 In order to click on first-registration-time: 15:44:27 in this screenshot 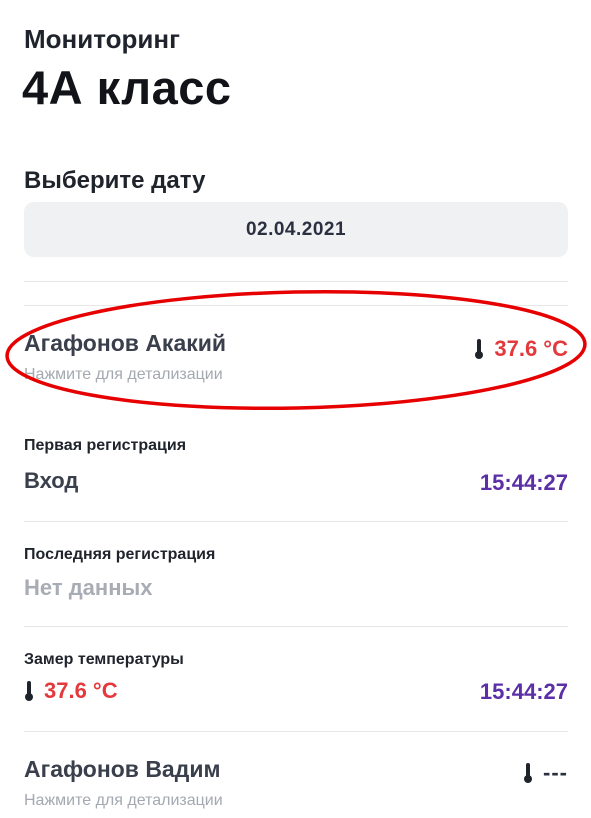, I will do `click(523, 482)`.